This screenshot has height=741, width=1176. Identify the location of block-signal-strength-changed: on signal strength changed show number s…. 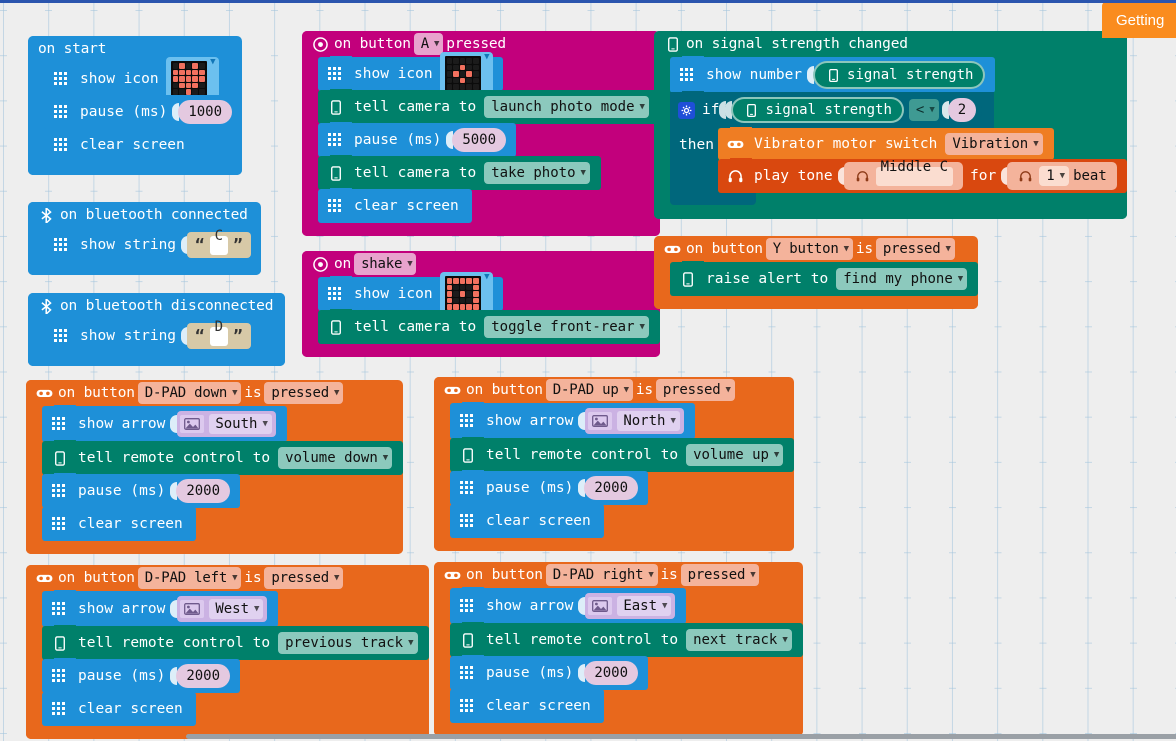
(890, 125).